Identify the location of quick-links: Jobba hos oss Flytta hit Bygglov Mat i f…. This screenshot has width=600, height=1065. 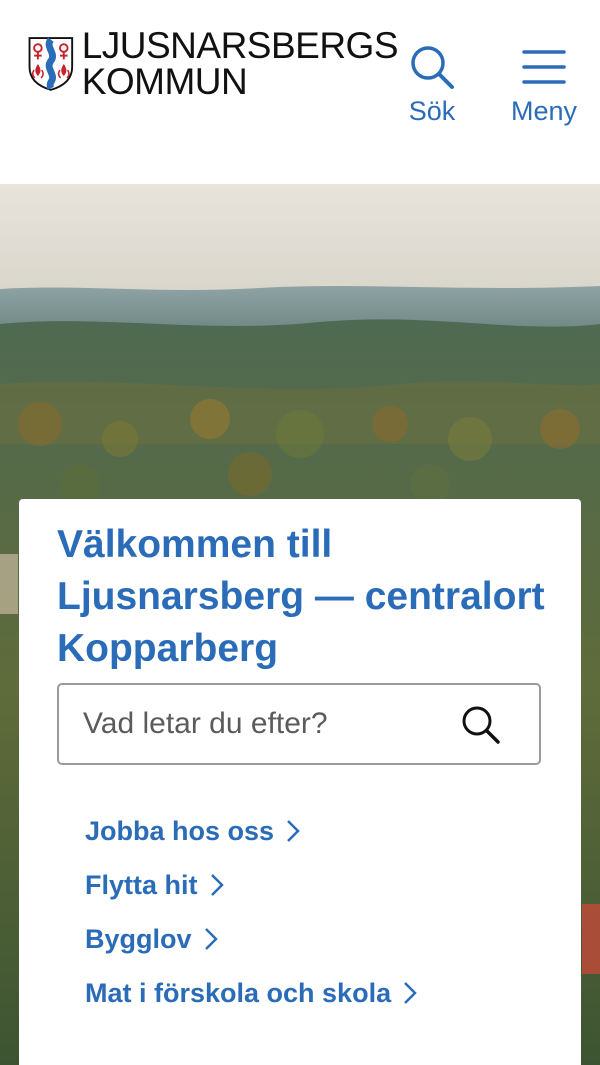
(251, 912).